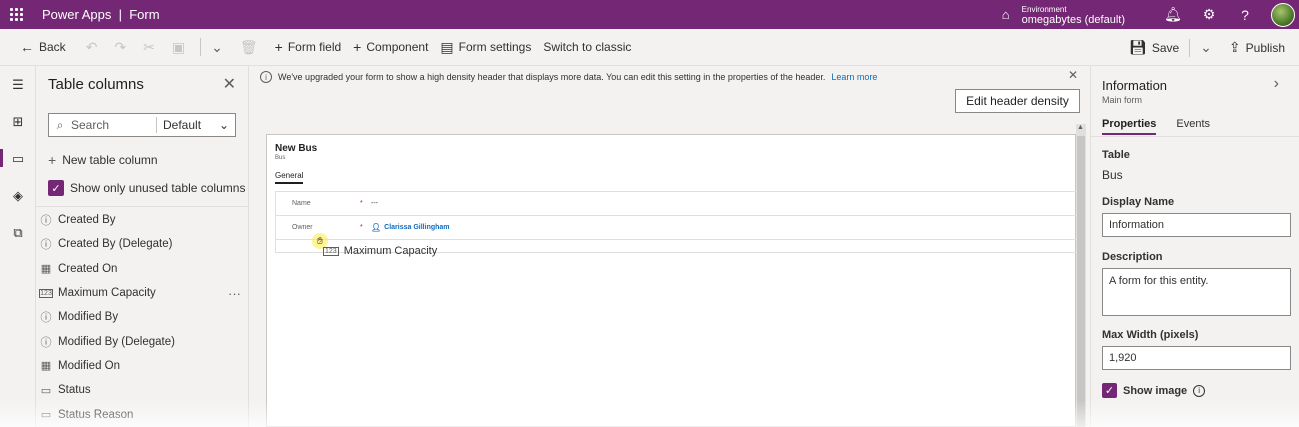 This screenshot has height=427, width=1299. What do you see at coordinates (101, 14) in the screenshot?
I see `app-title: Power Apps | Form` at bounding box center [101, 14].